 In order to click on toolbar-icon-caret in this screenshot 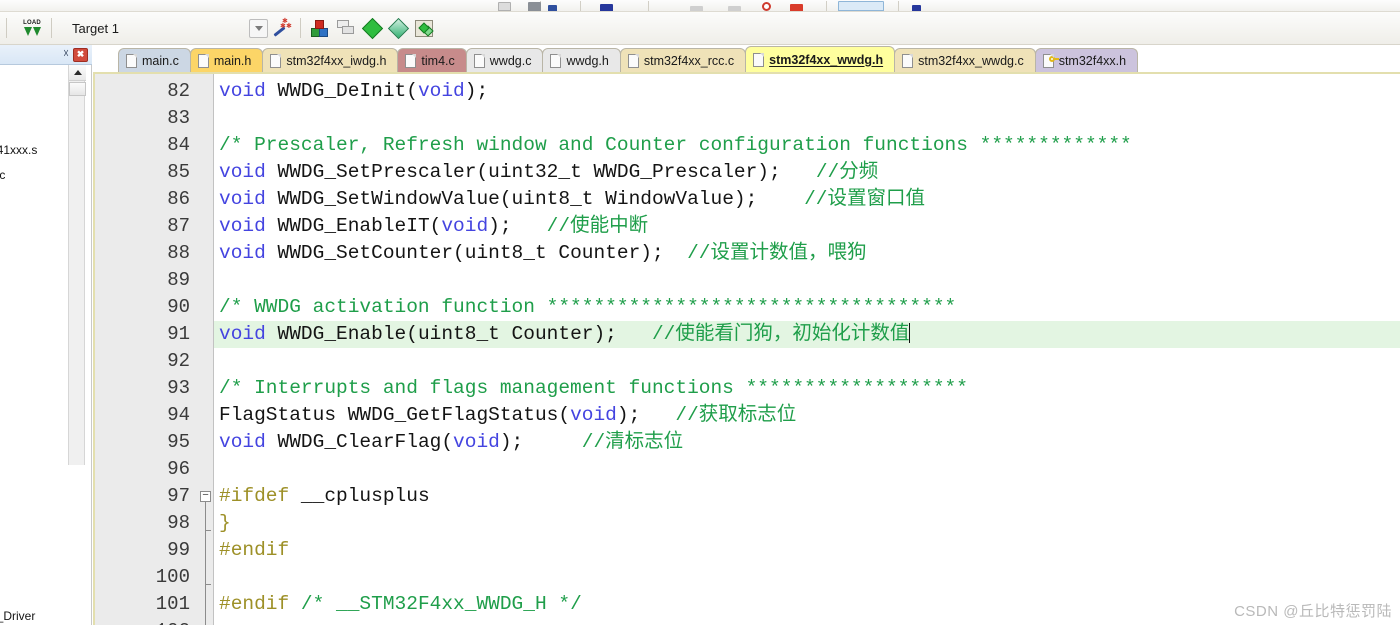, I will do `click(552, 8)`.